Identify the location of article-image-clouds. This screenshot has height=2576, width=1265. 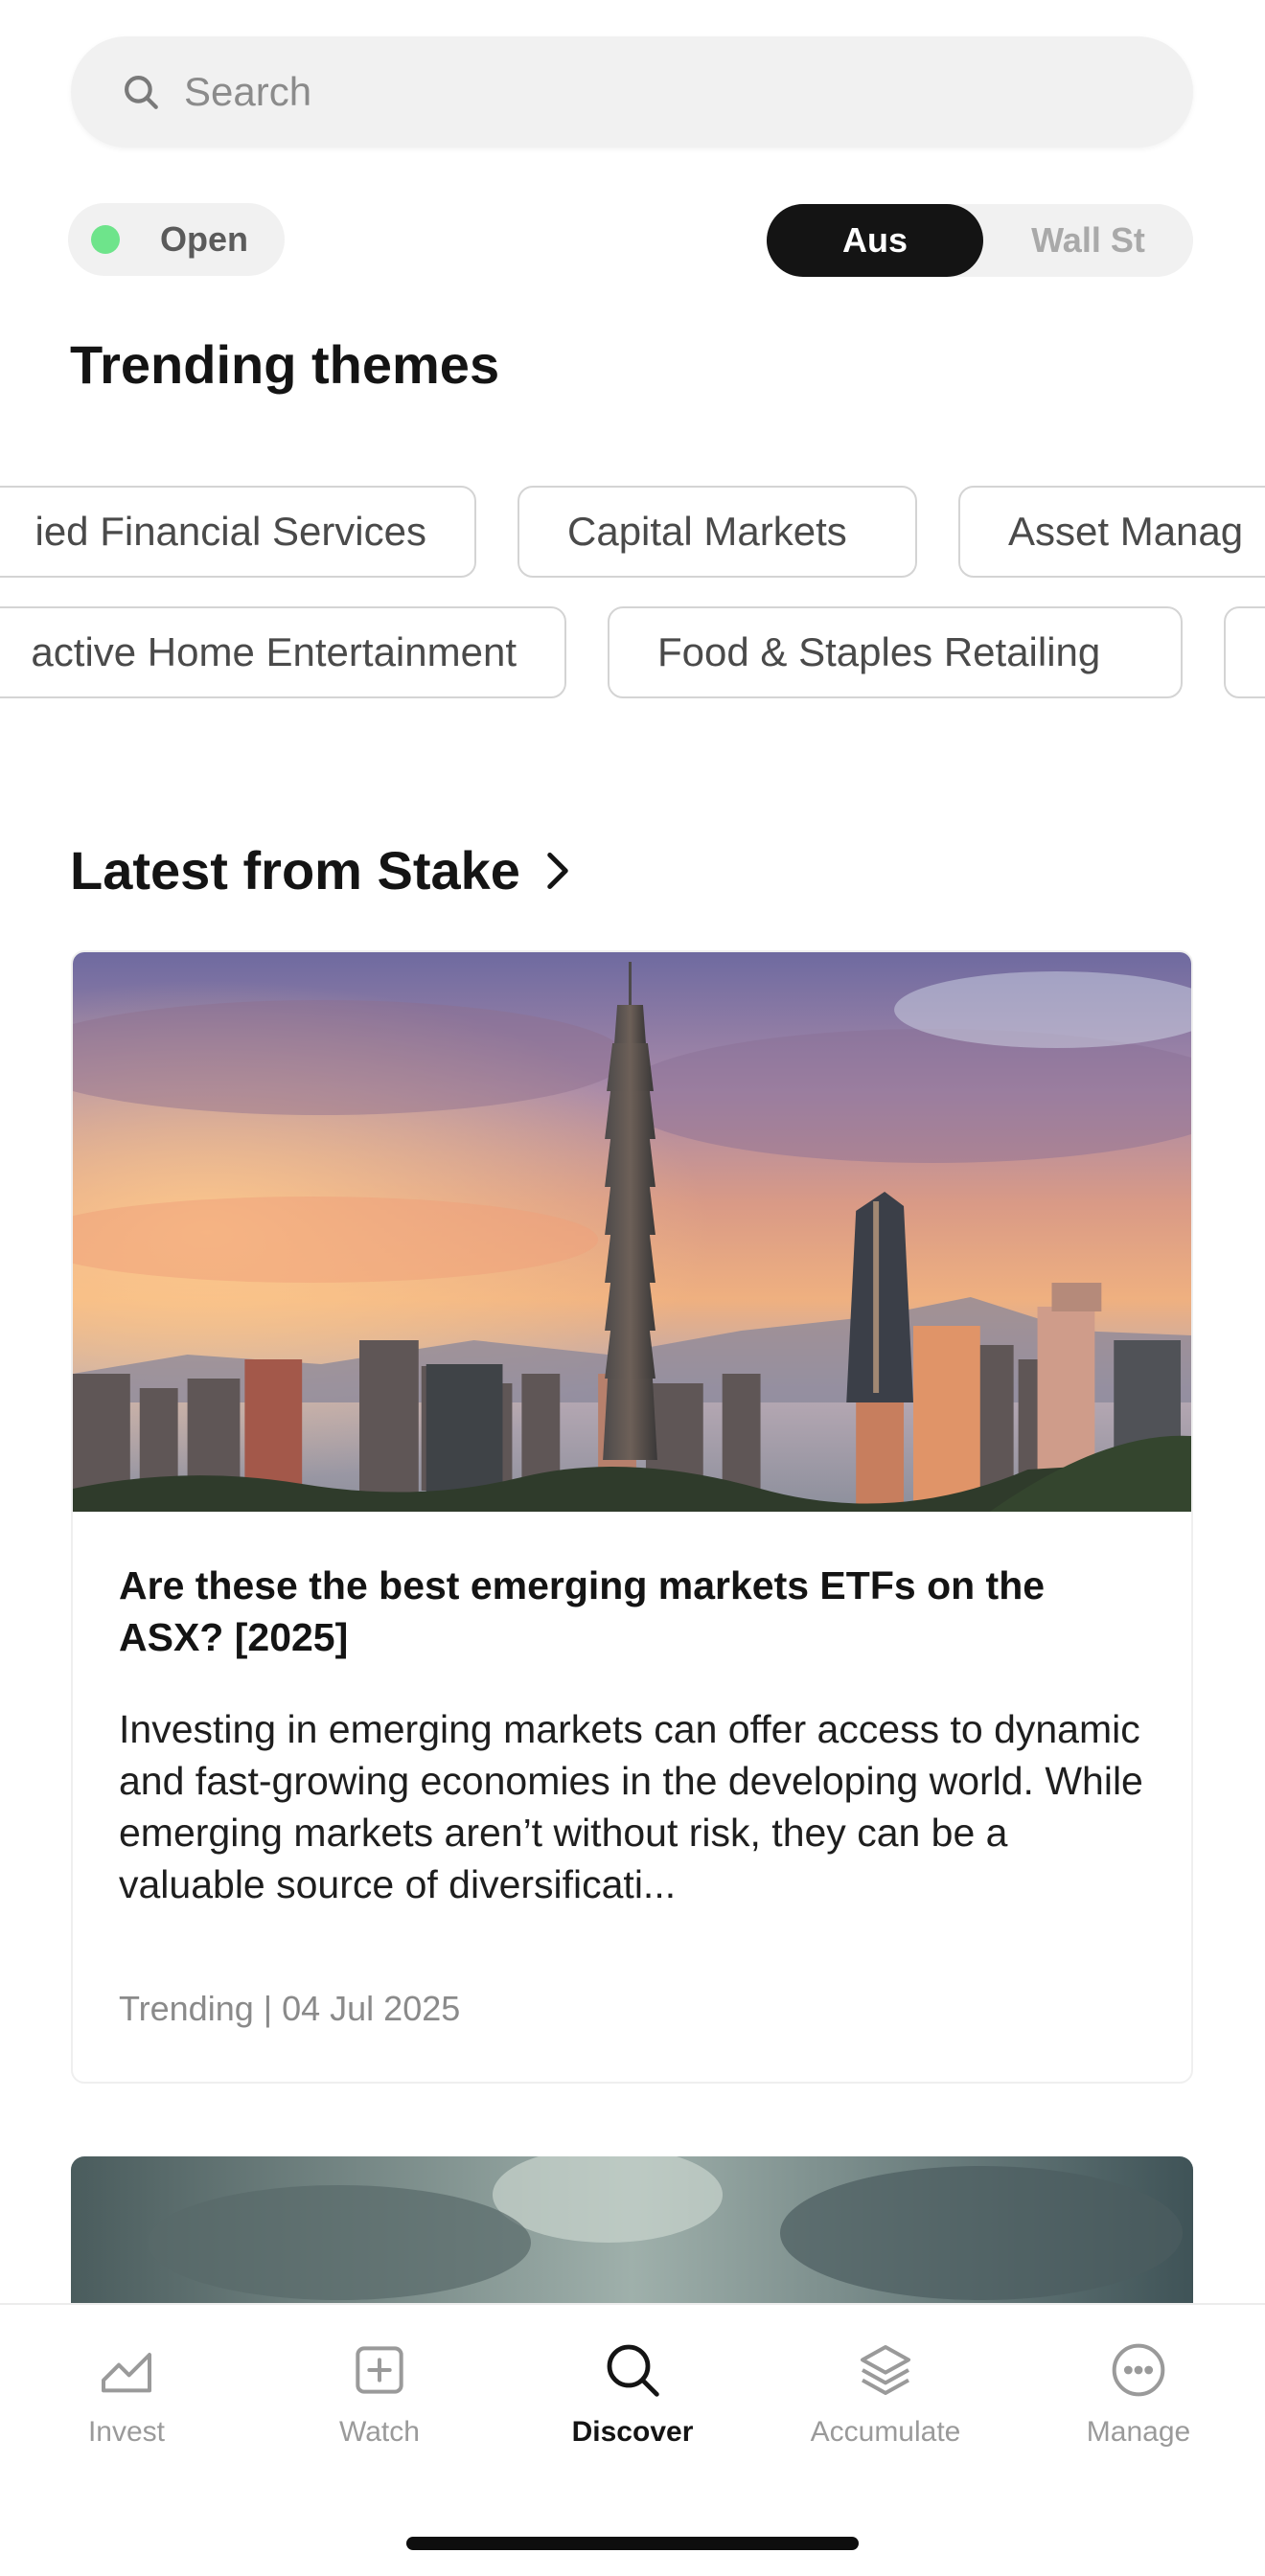
(632, 2233).